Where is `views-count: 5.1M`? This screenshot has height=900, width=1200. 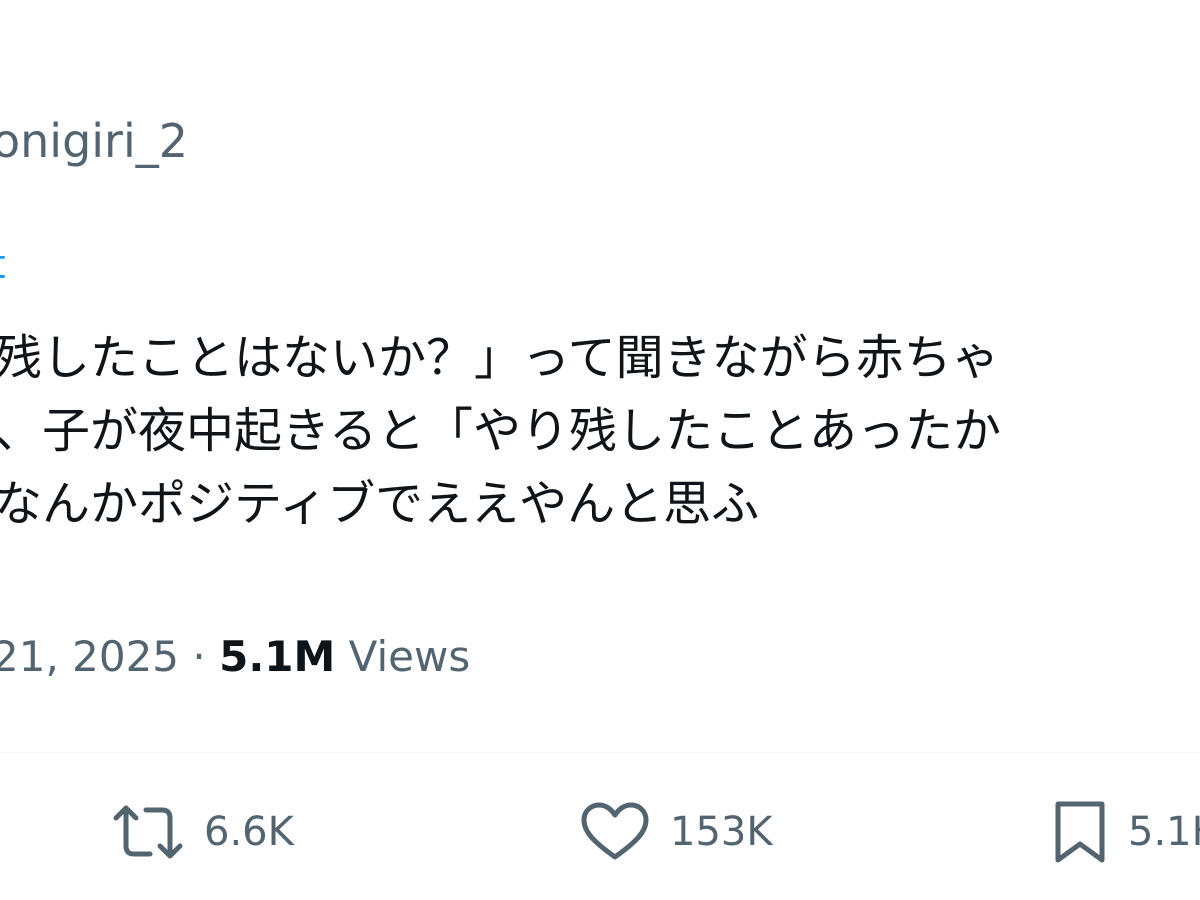
views-count: 5.1M is located at coordinates (277, 656).